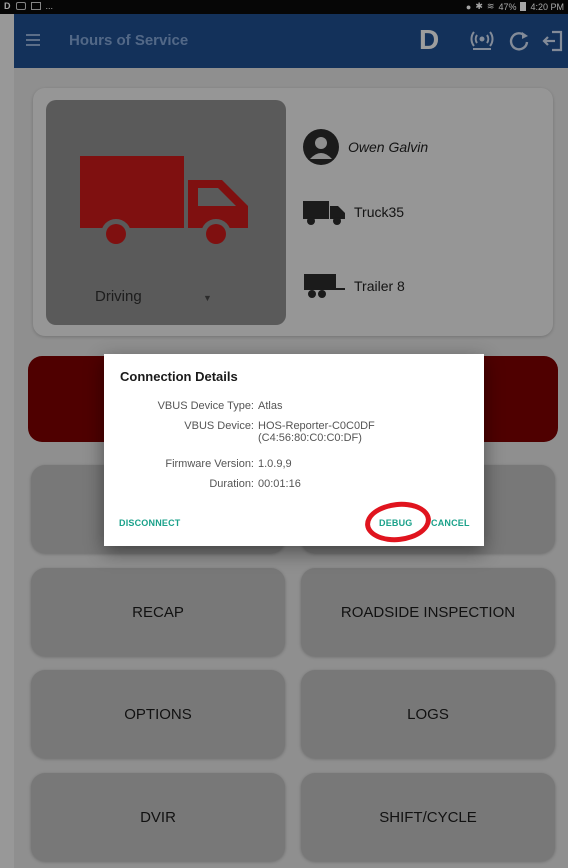 Image resolution: width=568 pixels, height=868 pixels. What do you see at coordinates (205, 406) in the screenshot?
I see `device-type-label: VBUS Device Type:` at bounding box center [205, 406].